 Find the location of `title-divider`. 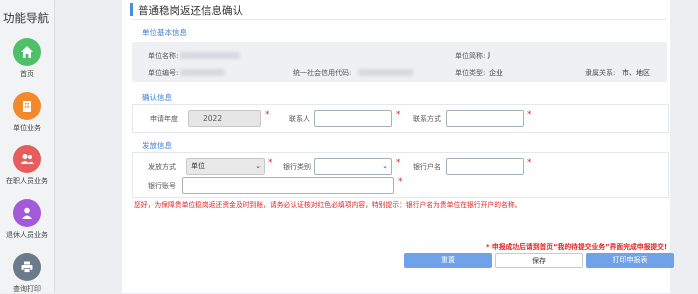

title-divider is located at coordinates (399, 19).